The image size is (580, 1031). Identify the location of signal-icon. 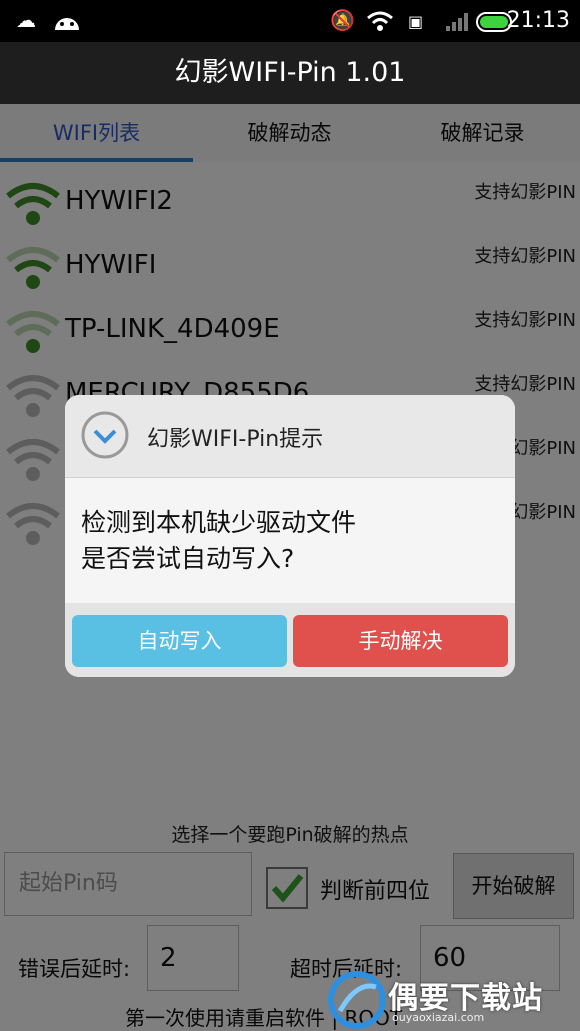
(457, 22).